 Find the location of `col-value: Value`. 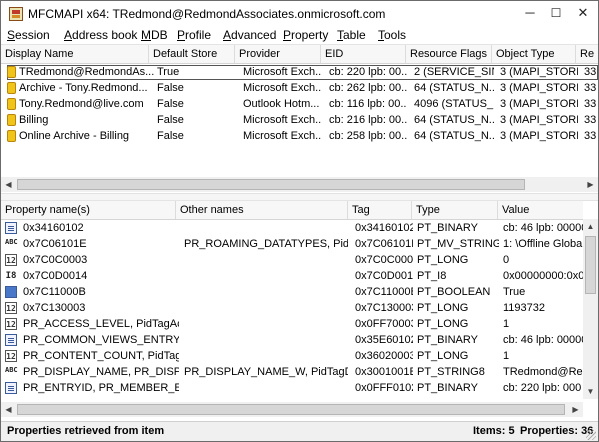

col-value: Value is located at coordinates (540, 210).